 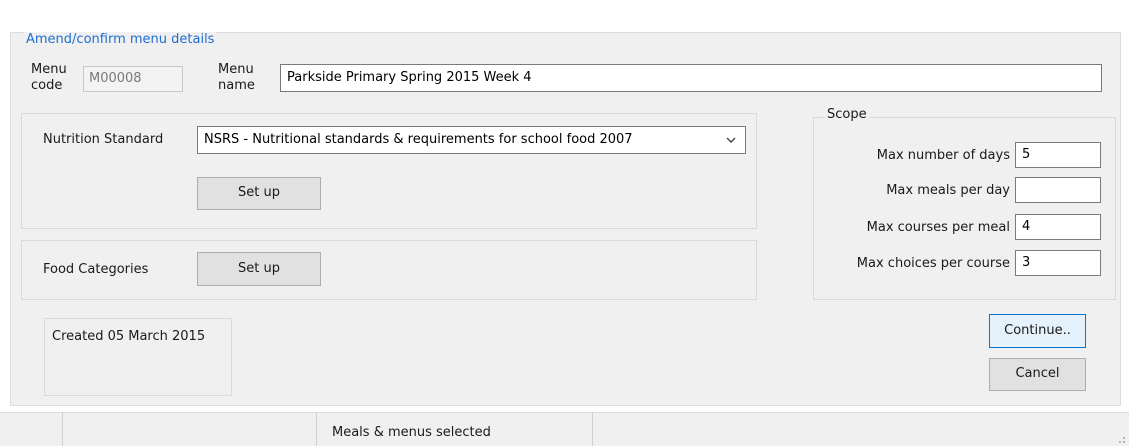 What do you see at coordinates (1037, 374) in the screenshot?
I see `cancel-button: Cancel` at bounding box center [1037, 374].